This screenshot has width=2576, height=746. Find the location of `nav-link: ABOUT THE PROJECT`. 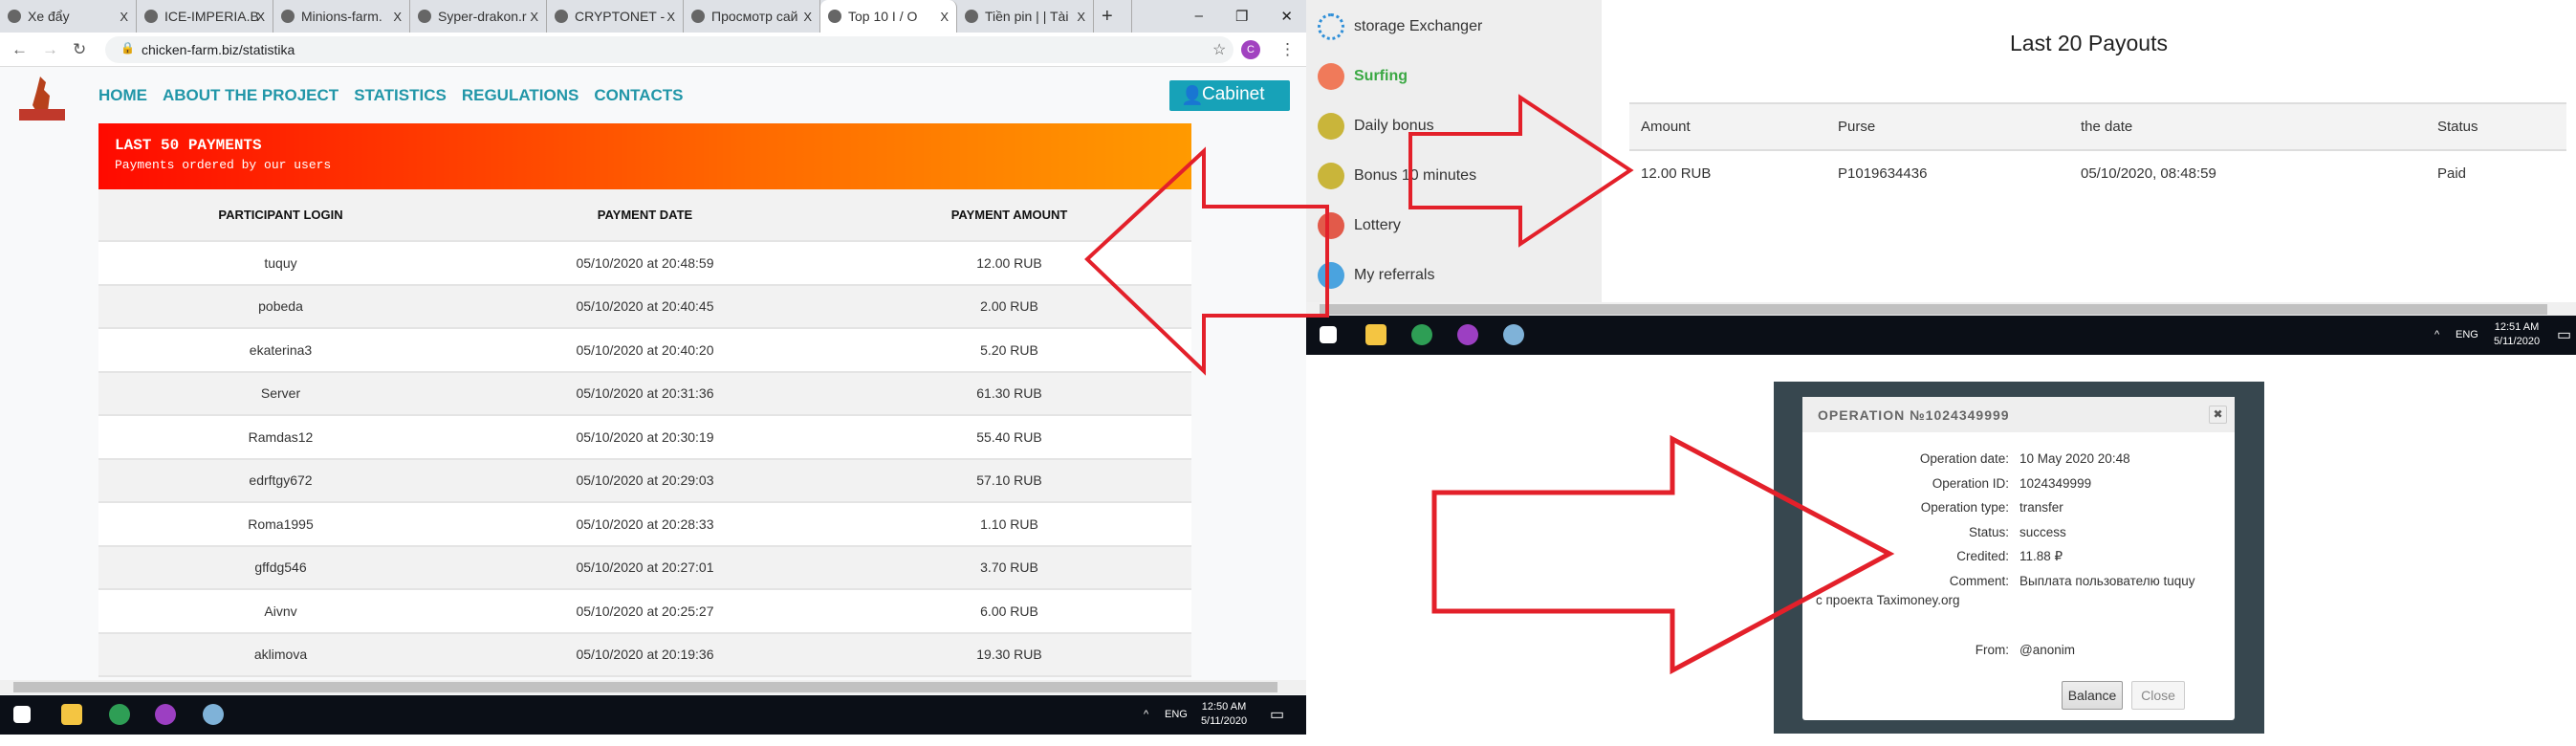

nav-link: ABOUT THE PROJECT is located at coordinates (250, 95).